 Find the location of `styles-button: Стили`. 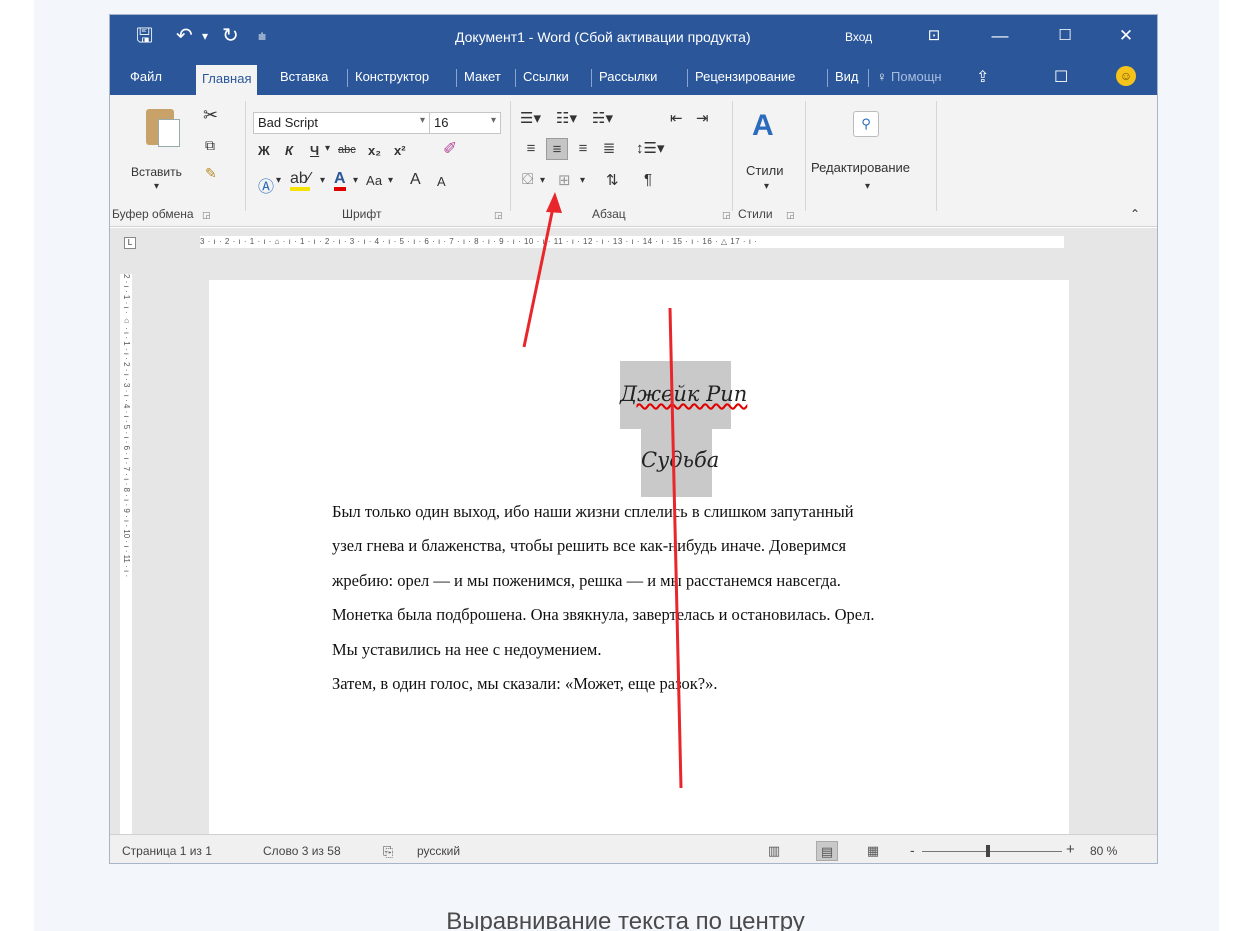

styles-button: Стили is located at coordinates (764, 170).